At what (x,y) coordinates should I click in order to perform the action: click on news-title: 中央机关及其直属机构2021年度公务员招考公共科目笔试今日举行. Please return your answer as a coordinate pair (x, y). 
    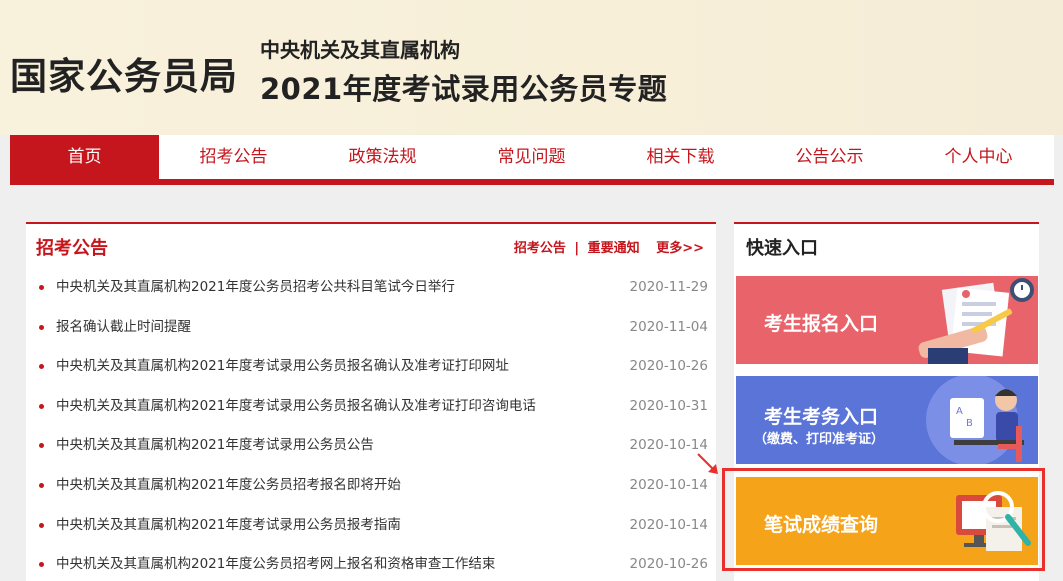
    Looking at the image, I should click on (255, 287).